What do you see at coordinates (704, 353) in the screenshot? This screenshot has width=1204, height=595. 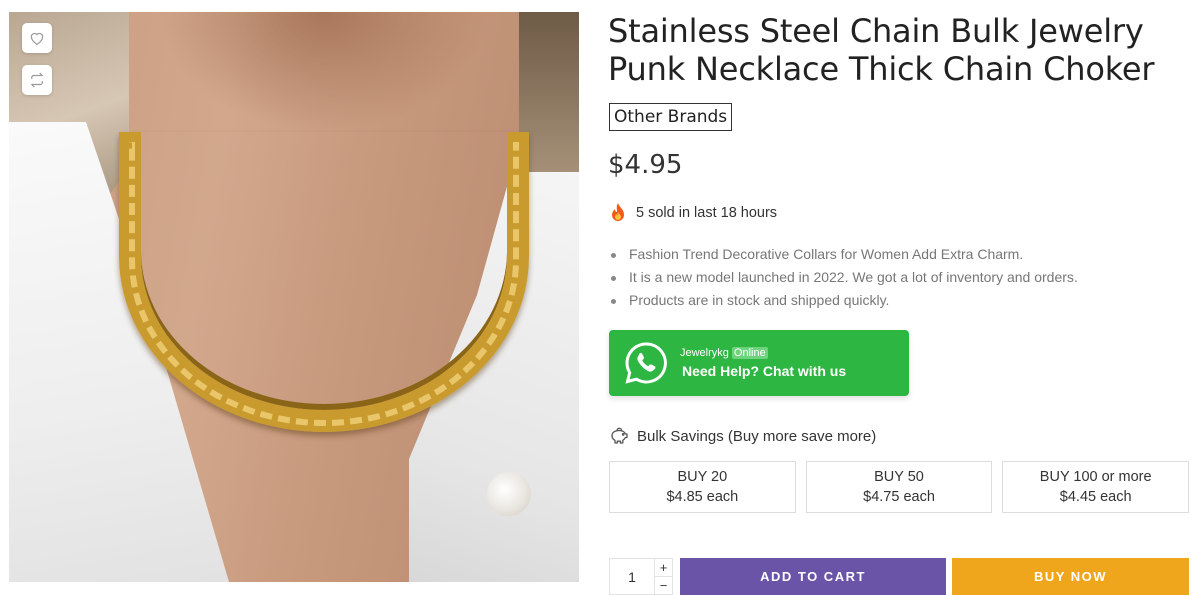 I see `agent-name: Jewelrykg` at bounding box center [704, 353].